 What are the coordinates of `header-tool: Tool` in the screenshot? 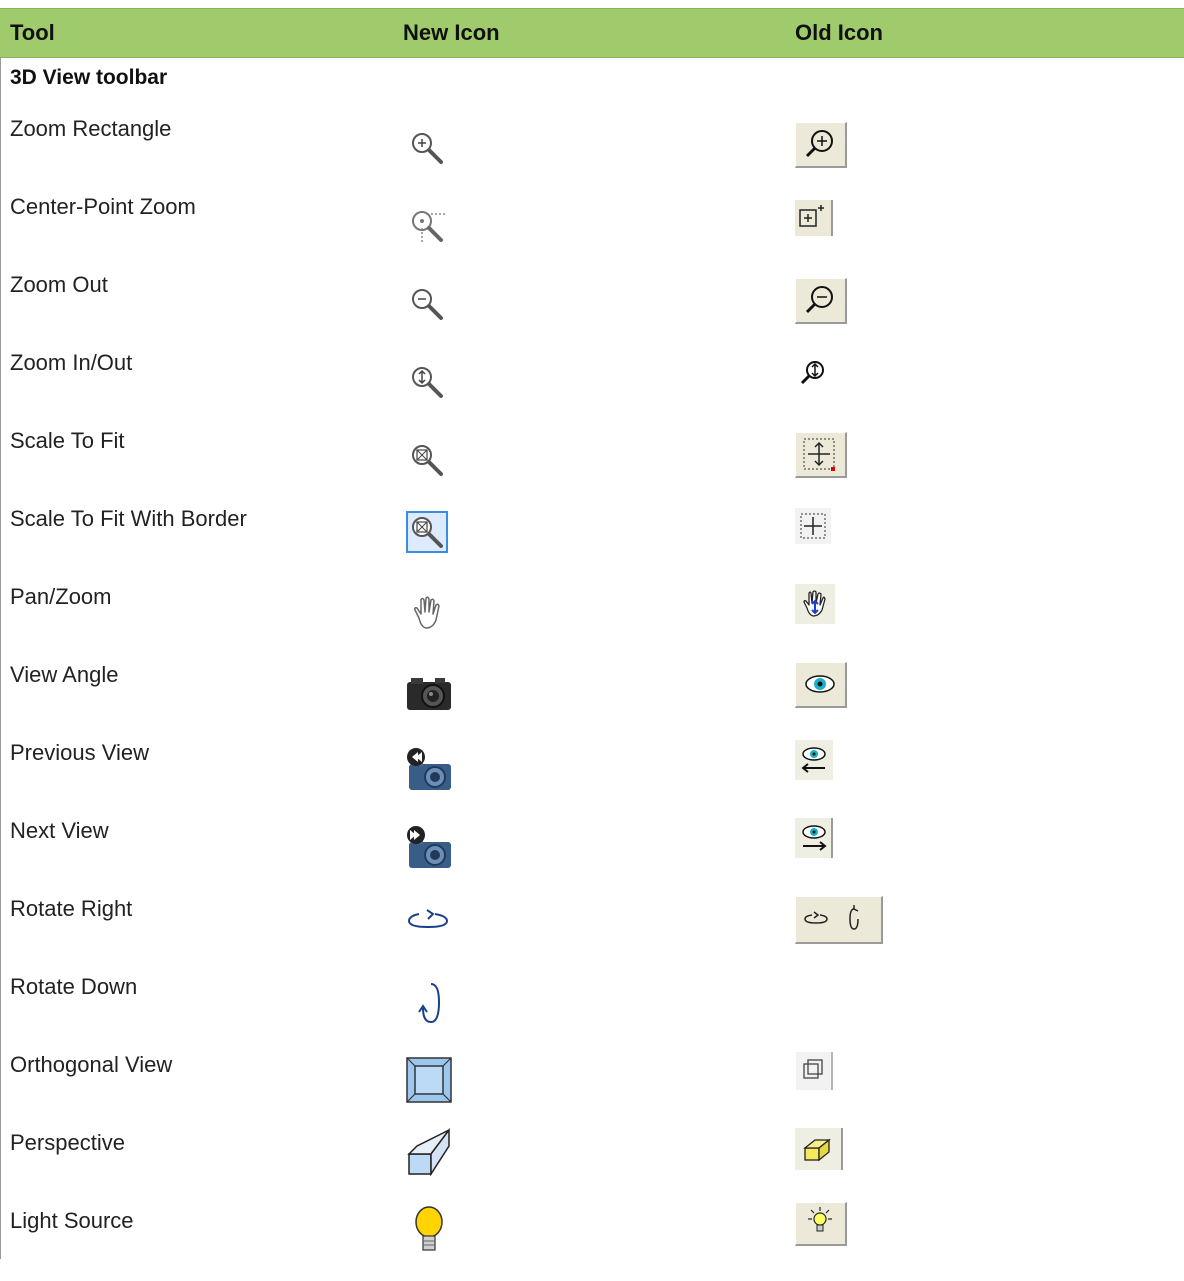 It's located at (32, 32).